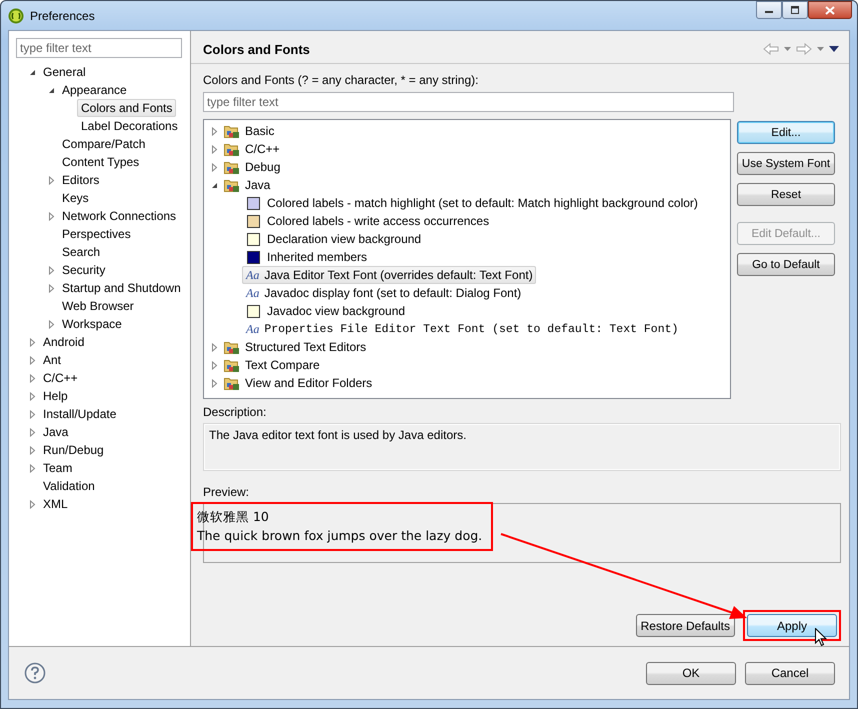 The width and height of the screenshot is (858, 709). What do you see at coordinates (295, 347) in the screenshot?
I see `tree-item: Structured Text Editors` at bounding box center [295, 347].